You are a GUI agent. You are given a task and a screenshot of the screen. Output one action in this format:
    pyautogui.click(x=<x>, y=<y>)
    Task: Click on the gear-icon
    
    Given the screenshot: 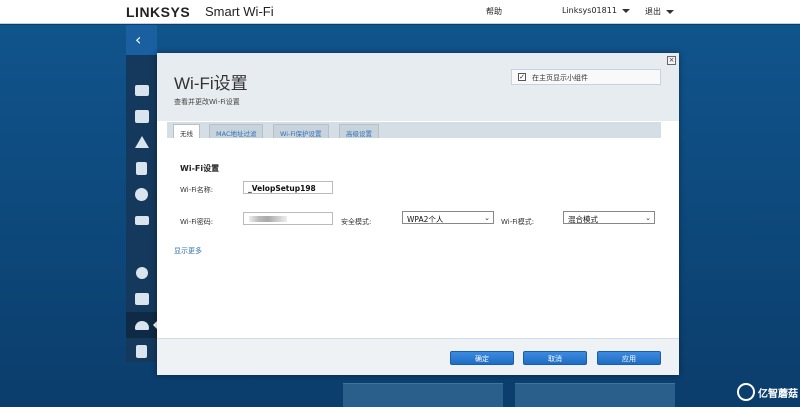 What is the action you would take?
    pyautogui.click(x=141, y=273)
    